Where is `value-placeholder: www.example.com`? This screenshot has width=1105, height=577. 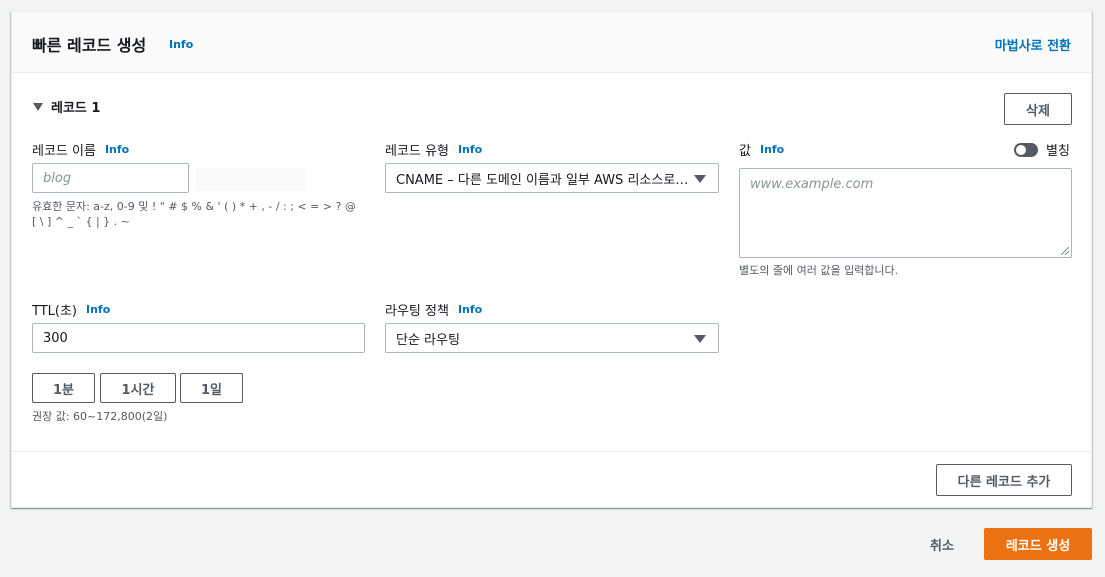
value-placeholder: www.example.com is located at coordinates (812, 184).